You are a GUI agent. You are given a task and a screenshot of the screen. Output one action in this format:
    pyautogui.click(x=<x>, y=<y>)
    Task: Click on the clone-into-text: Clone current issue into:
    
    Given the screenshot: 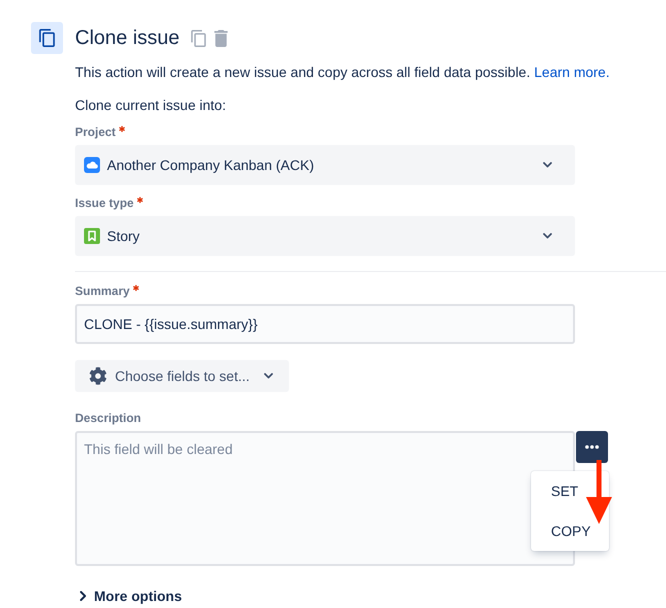 What is the action you would take?
    pyautogui.click(x=151, y=105)
    